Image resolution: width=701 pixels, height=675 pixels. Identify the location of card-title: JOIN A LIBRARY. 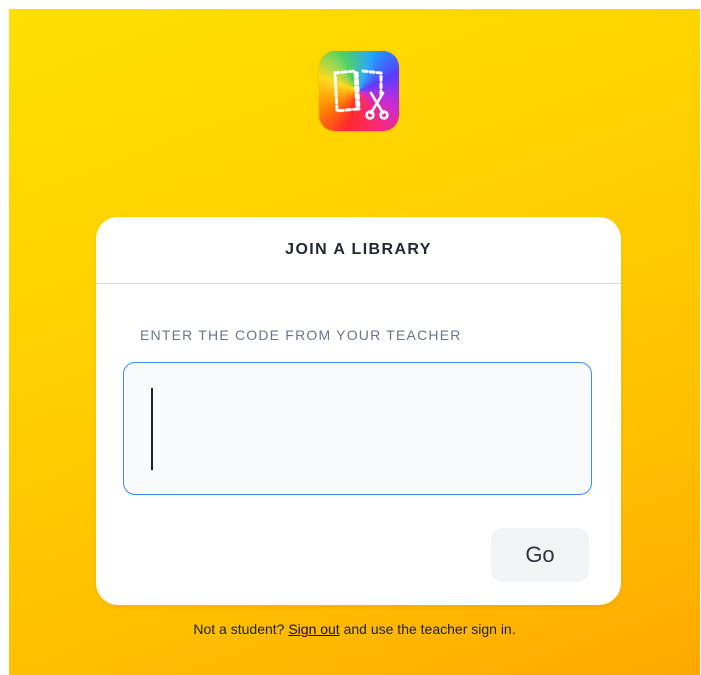
(358, 249).